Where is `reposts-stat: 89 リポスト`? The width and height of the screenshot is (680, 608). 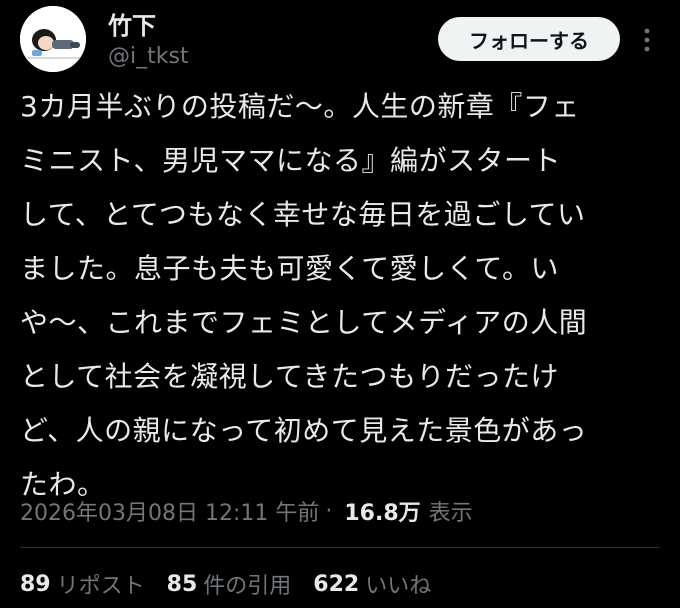 reposts-stat: 89 リポスト is located at coordinates (82, 584).